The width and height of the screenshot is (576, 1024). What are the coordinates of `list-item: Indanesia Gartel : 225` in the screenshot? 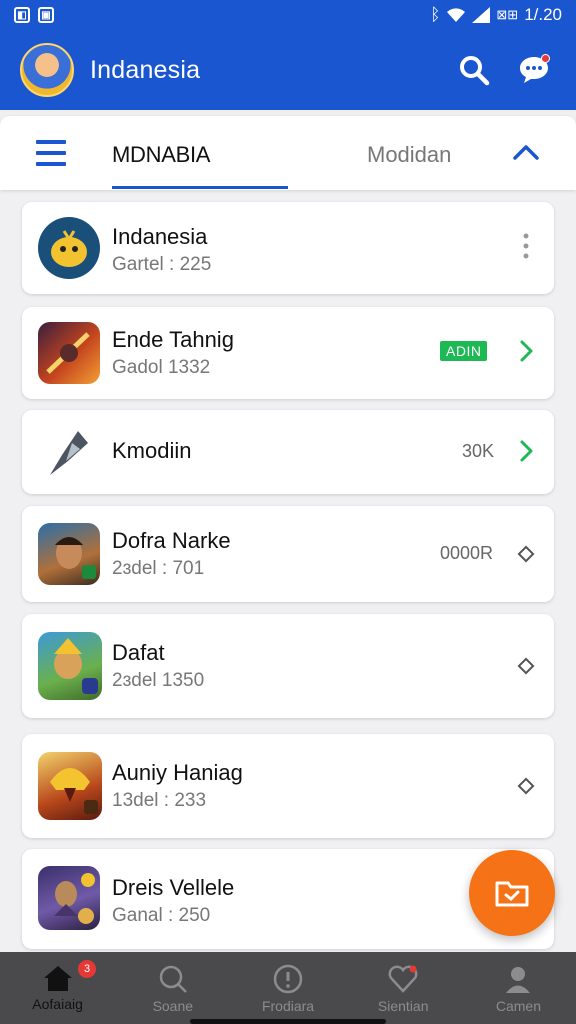 It's located at (288, 248).